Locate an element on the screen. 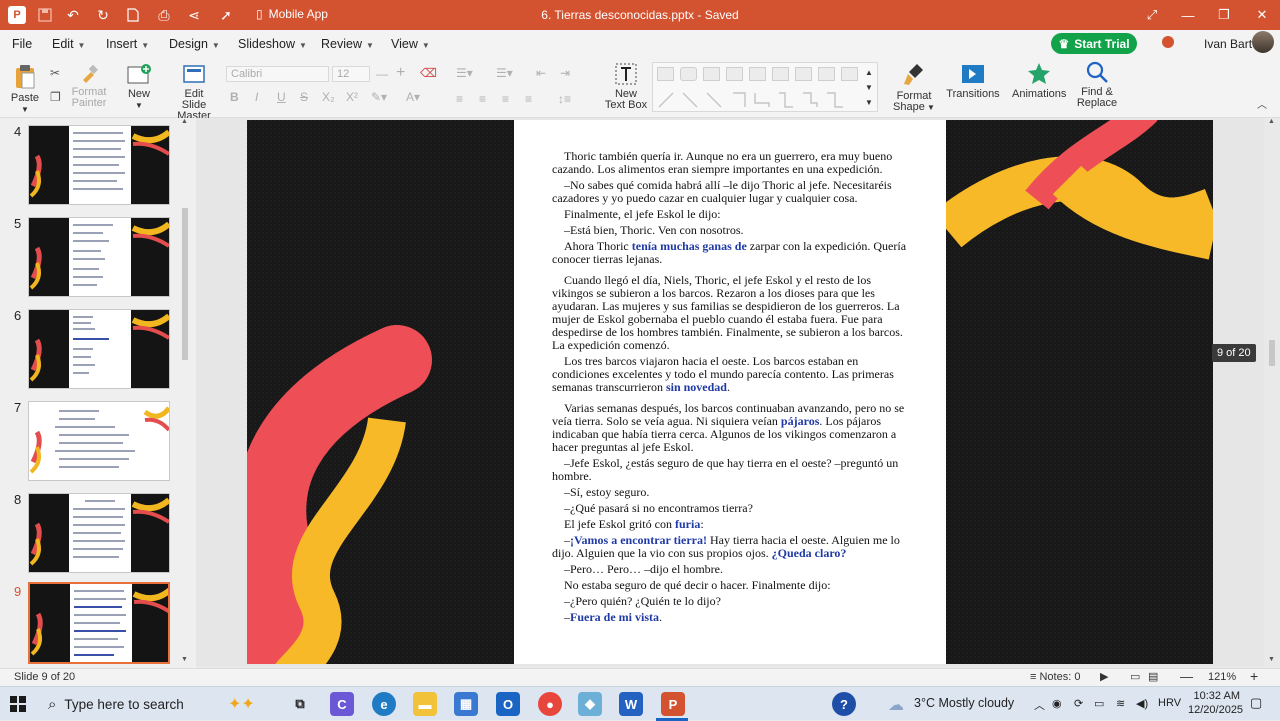 The width and height of the screenshot is (1280, 721). expand-icon: ⤢ is located at coordinates (1152, 15).